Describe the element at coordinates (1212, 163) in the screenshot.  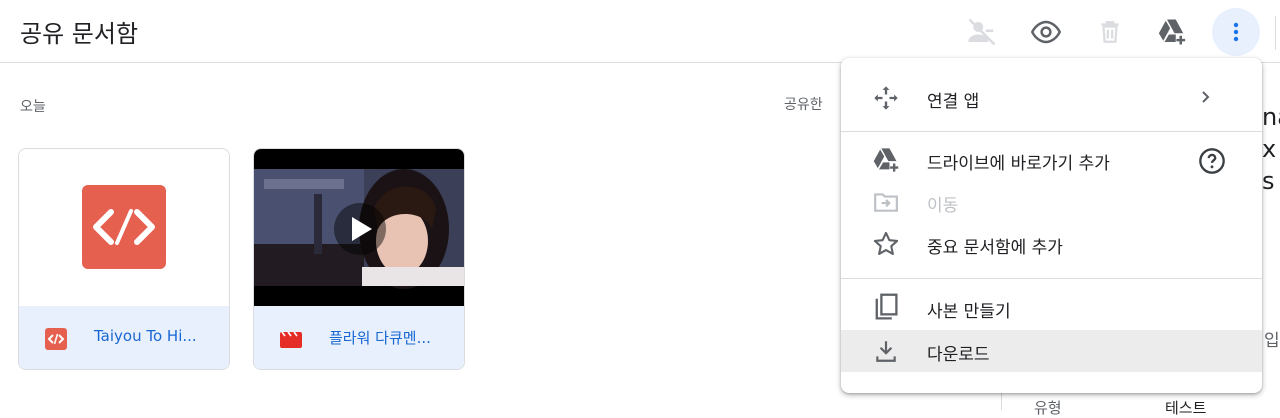
I see `help-icon` at that location.